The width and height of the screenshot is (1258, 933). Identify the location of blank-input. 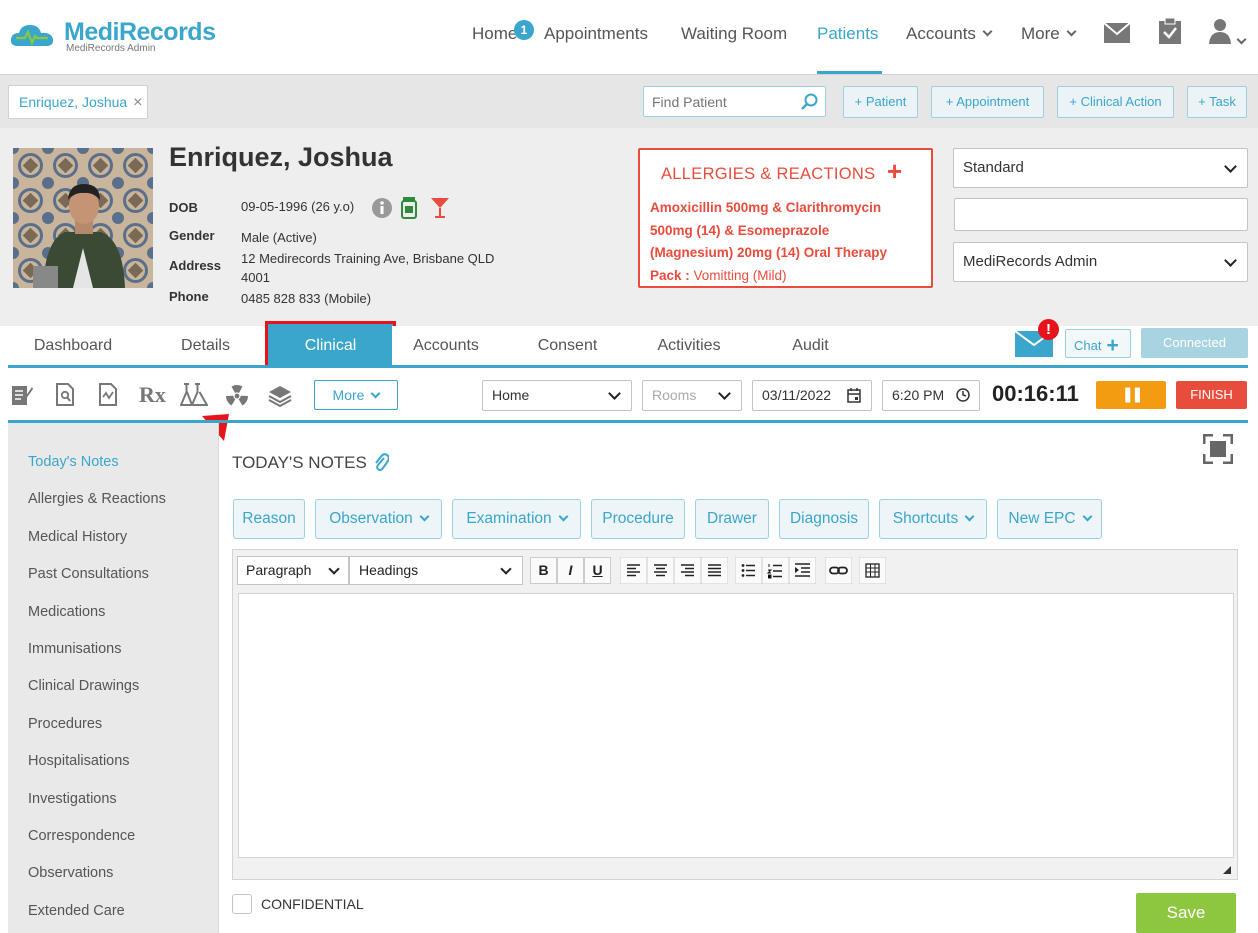
(1101, 214).